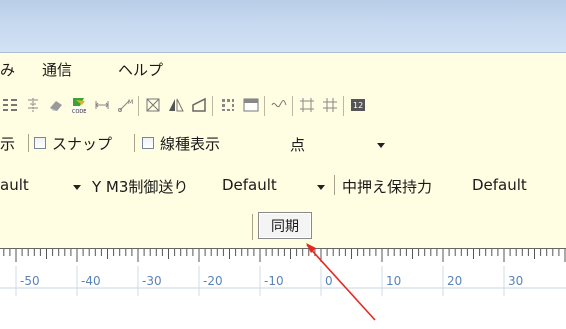 The image size is (566, 329). What do you see at coordinates (153, 105) in the screenshot?
I see `box-icon` at bounding box center [153, 105].